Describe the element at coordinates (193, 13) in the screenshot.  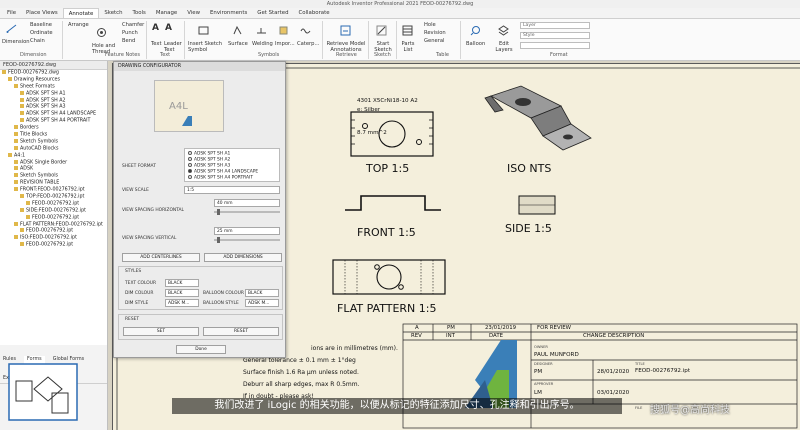
I see `tab-view: View` at that location.